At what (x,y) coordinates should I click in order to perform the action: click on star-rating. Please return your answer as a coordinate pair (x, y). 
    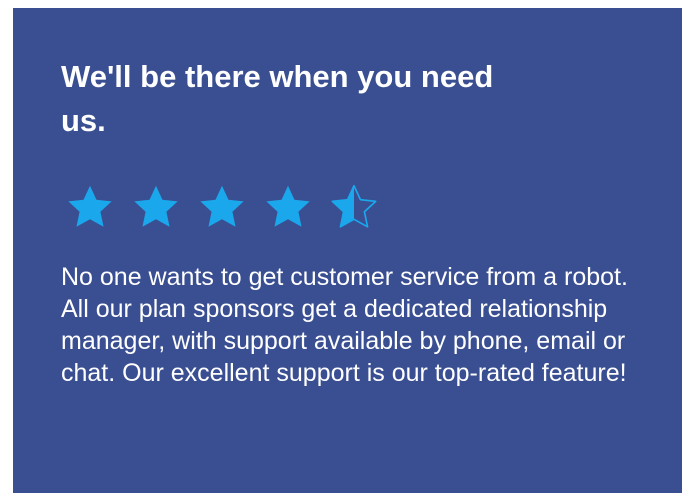
    Looking at the image, I should click on (351, 207).